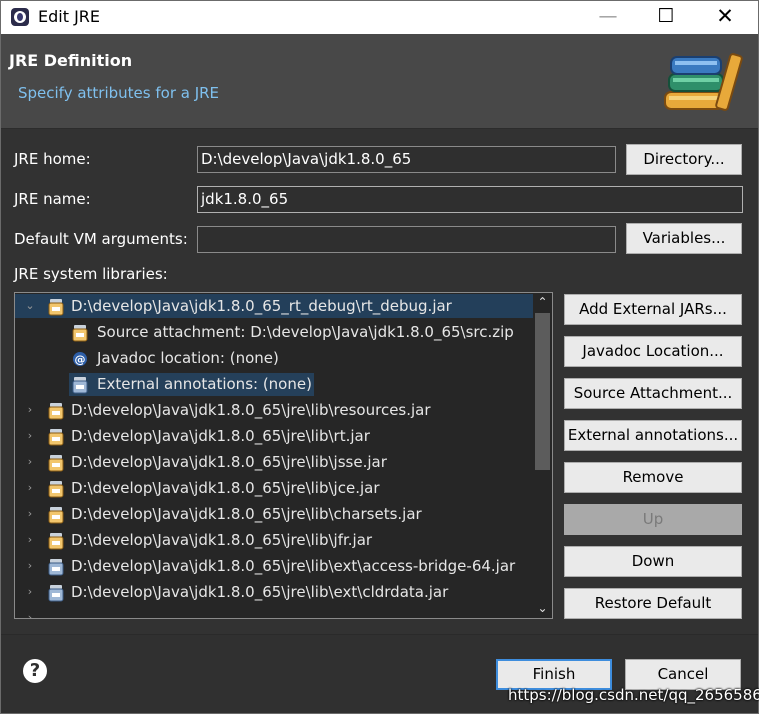  I want to click on title-bar: Edit JRE — ☐ ✕, so click(379, 17).